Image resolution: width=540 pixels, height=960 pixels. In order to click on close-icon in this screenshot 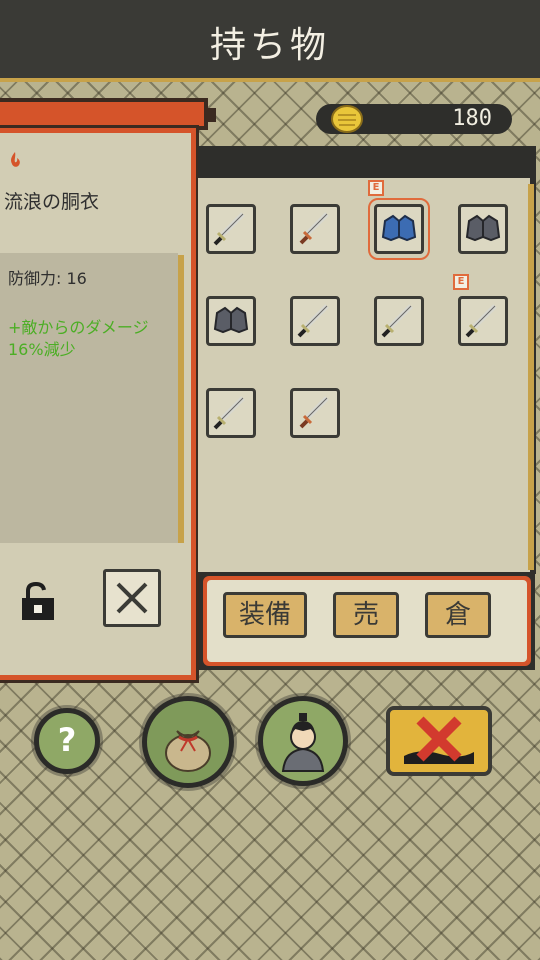, I will do `click(132, 598)`.